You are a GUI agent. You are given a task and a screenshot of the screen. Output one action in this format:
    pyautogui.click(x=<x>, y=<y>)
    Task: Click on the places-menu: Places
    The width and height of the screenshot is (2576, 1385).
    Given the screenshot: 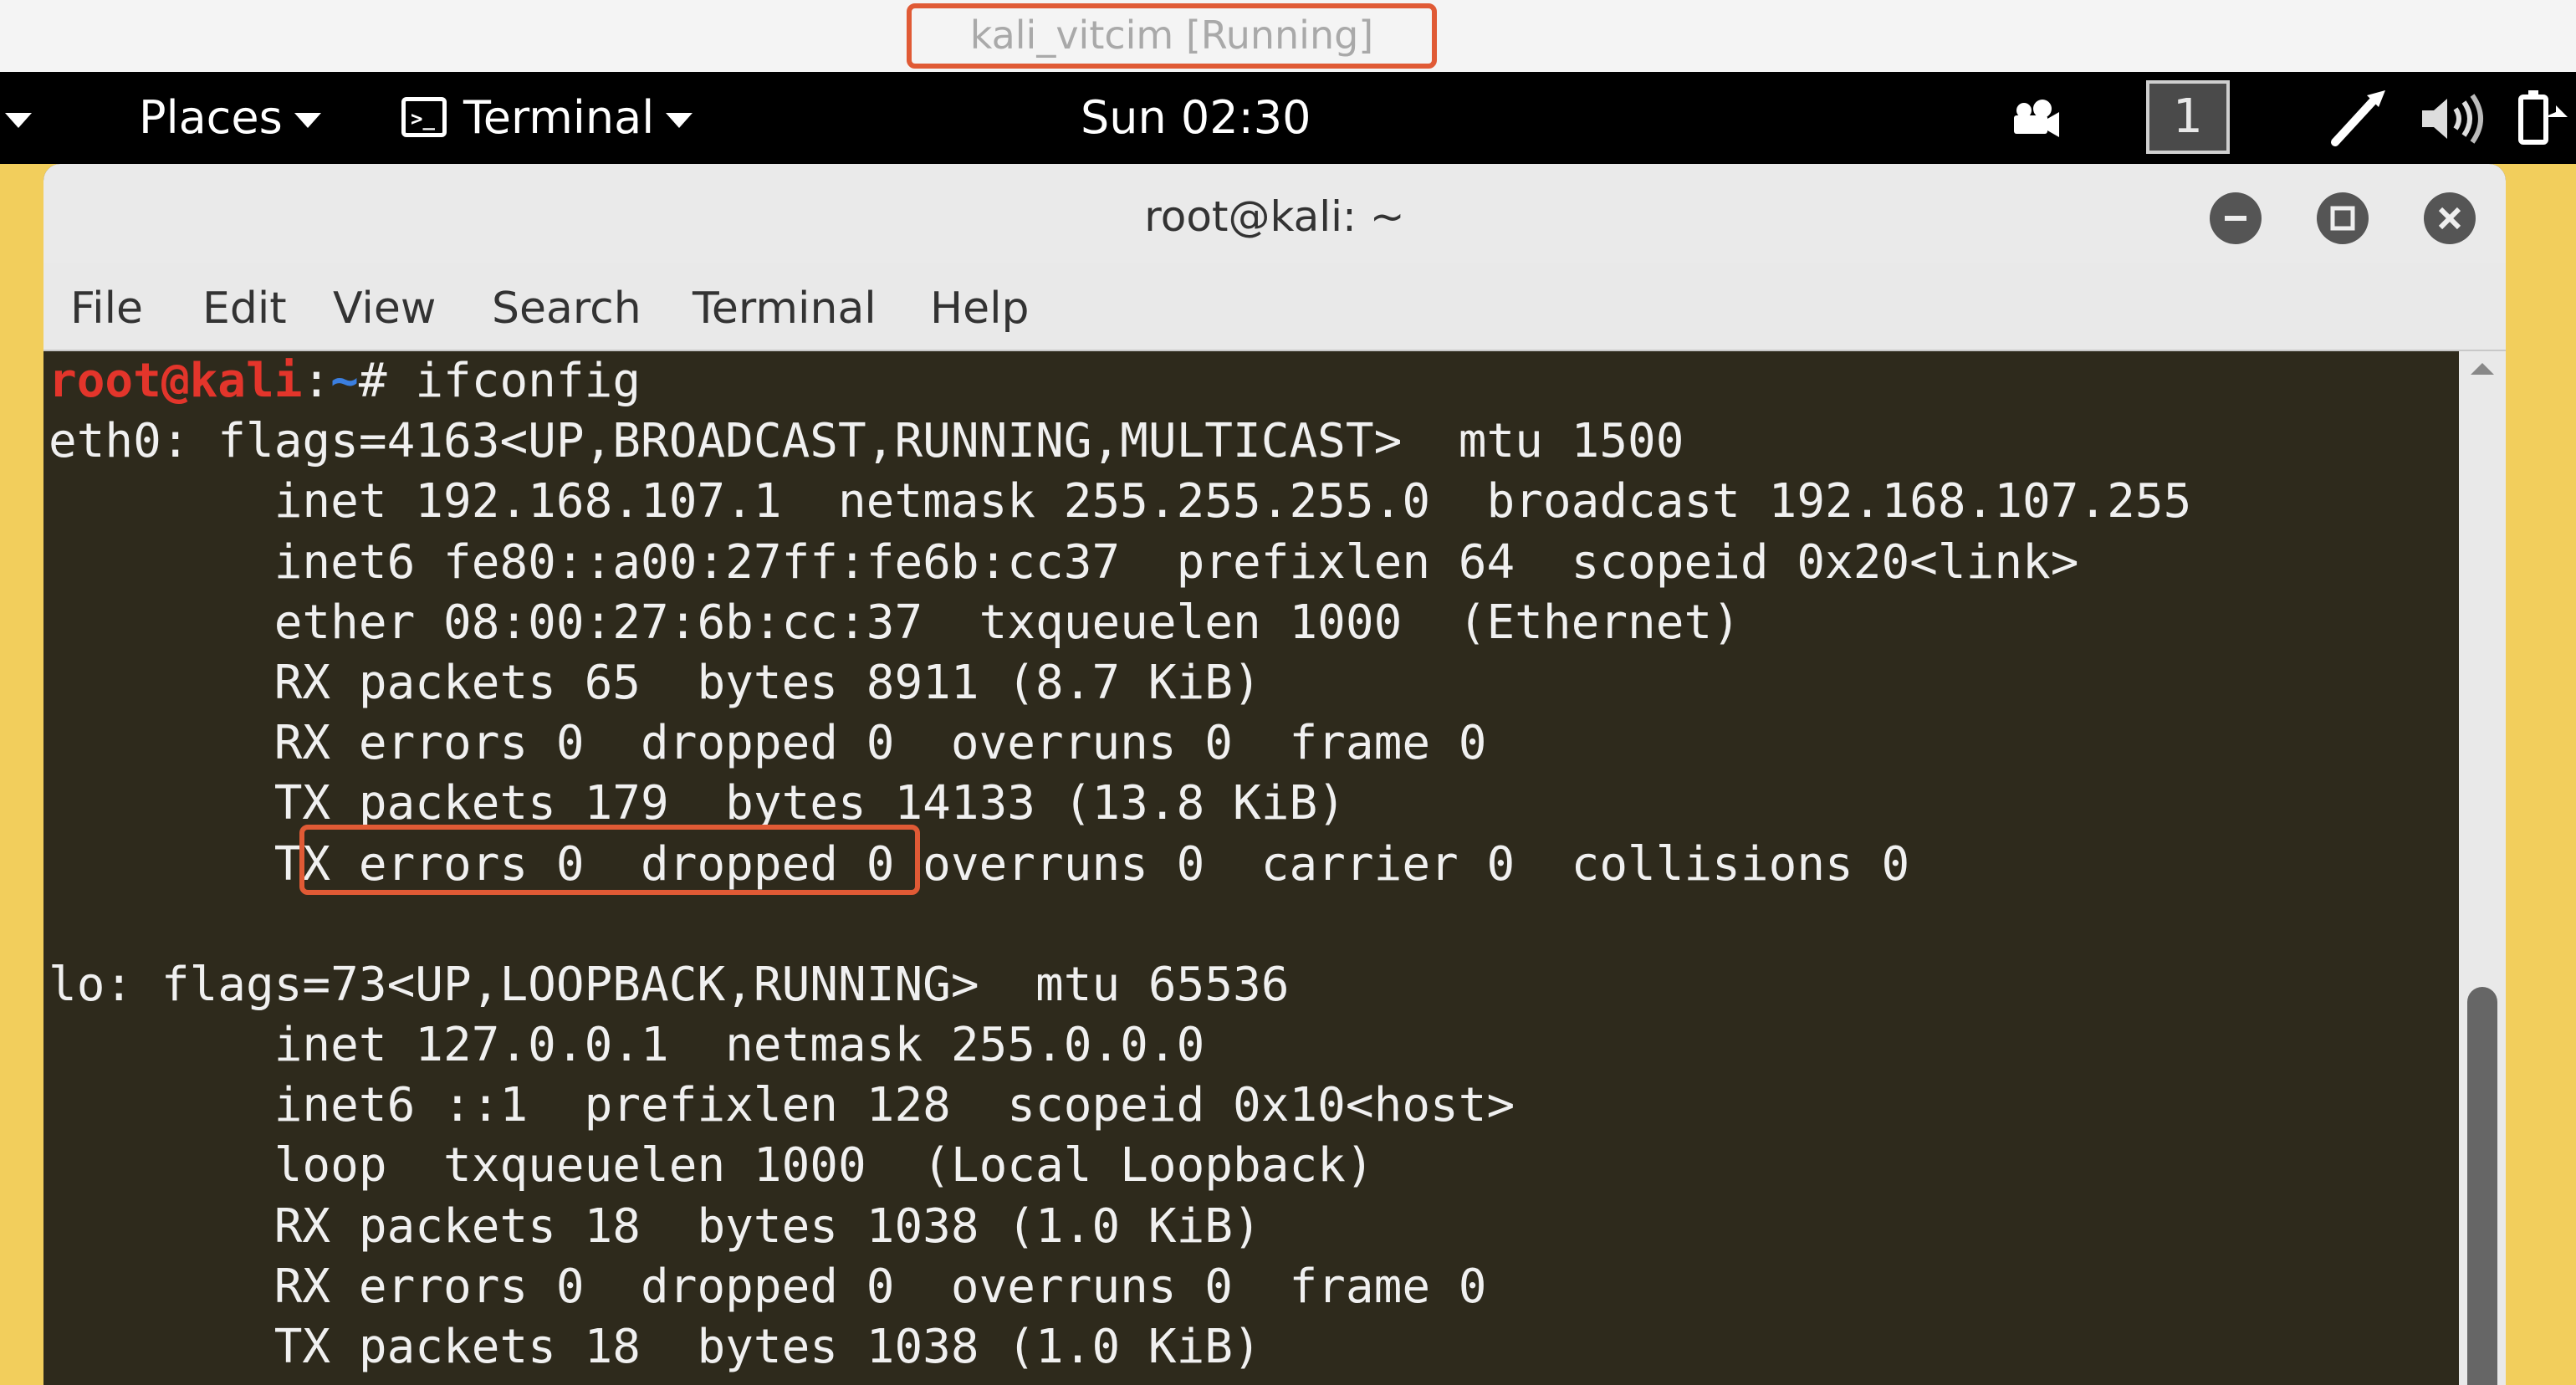 What is the action you would take?
    pyautogui.click(x=230, y=118)
    